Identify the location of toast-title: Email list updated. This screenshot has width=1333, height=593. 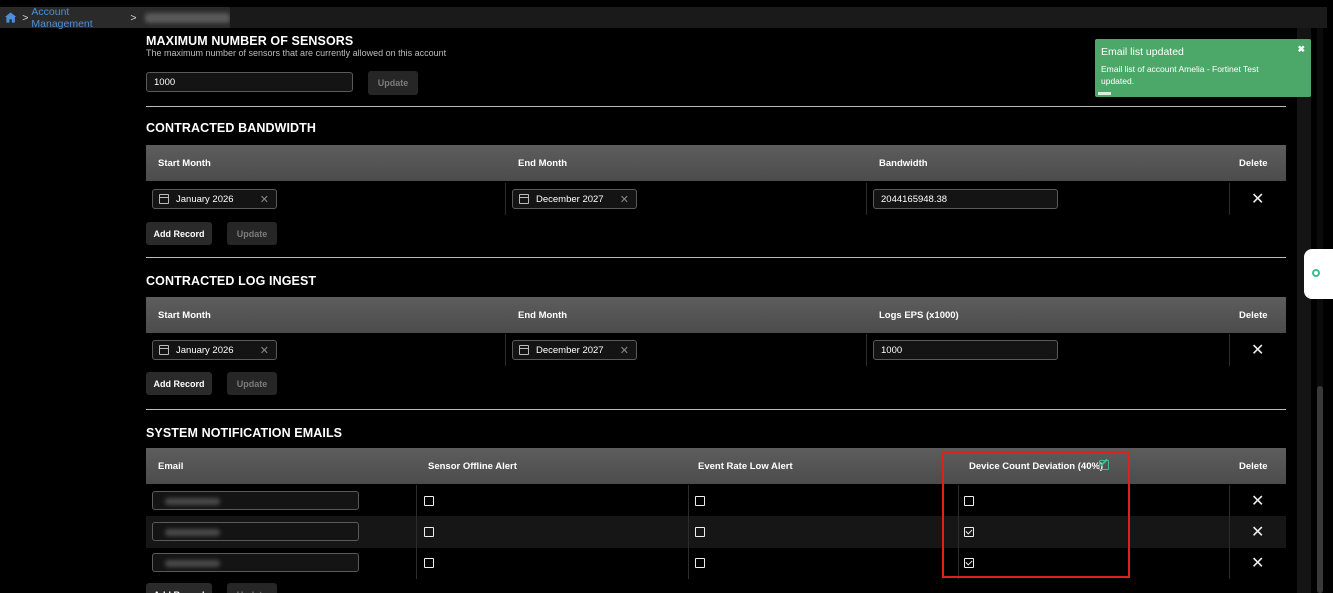
(1142, 52).